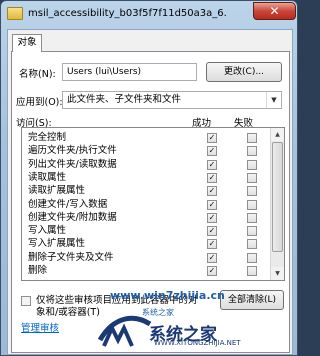 The image size is (320, 356). What do you see at coordinates (277, 197) in the screenshot?
I see `scroll-thumb` at bounding box center [277, 197].